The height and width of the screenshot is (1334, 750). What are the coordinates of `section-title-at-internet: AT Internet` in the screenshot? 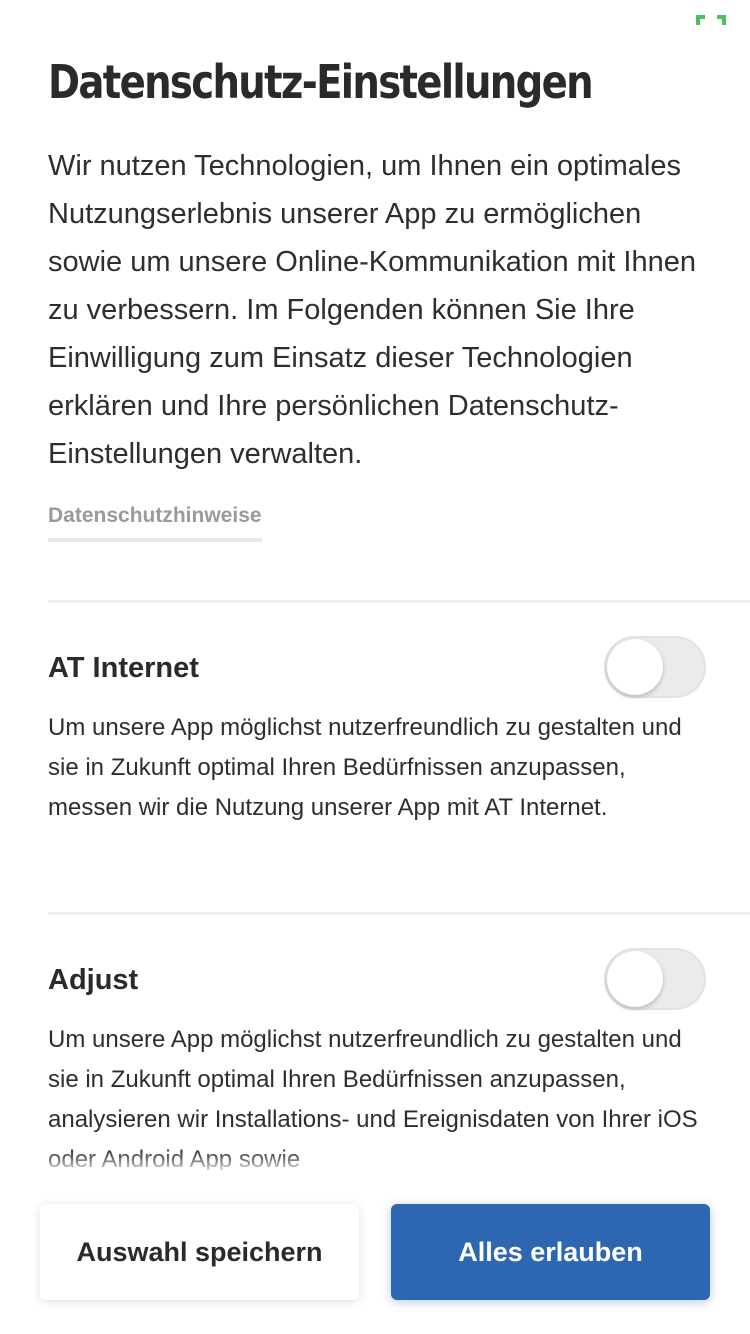 It's located at (123, 668).